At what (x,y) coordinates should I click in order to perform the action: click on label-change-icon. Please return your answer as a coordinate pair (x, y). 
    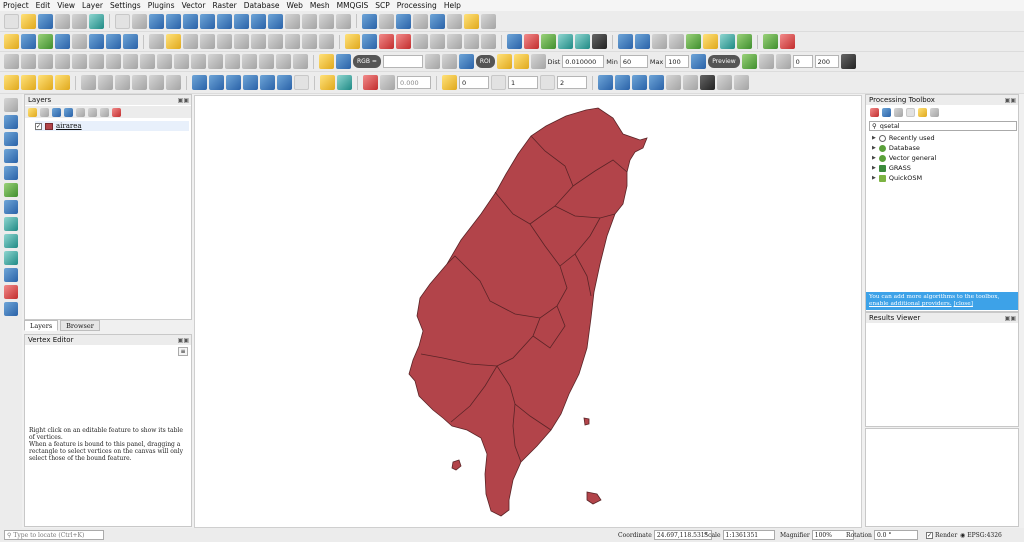
    Looking at the image, I should click on (454, 41).